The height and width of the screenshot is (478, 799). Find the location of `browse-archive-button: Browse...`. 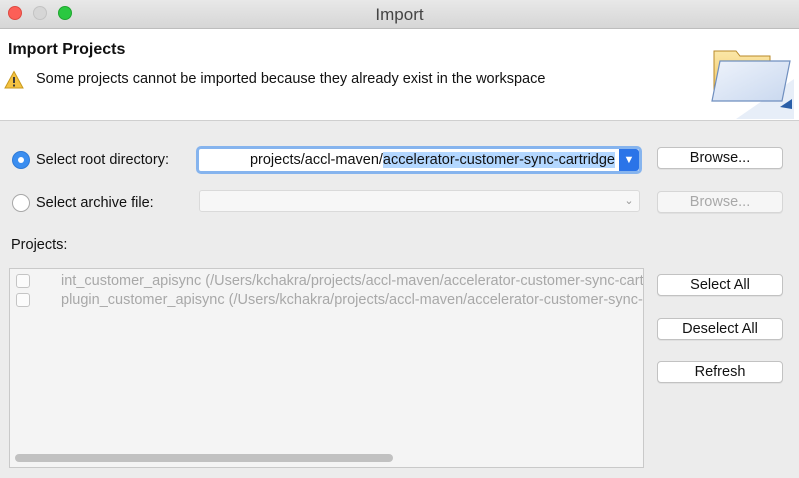

browse-archive-button: Browse... is located at coordinates (720, 202).